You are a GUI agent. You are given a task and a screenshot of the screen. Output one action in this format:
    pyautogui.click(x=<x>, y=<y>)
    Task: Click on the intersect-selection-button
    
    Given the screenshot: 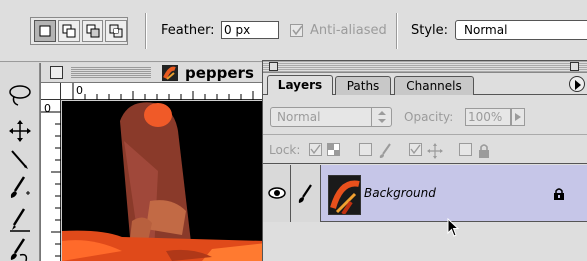 What is the action you would take?
    pyautogui.click(x=116, y=31)
    